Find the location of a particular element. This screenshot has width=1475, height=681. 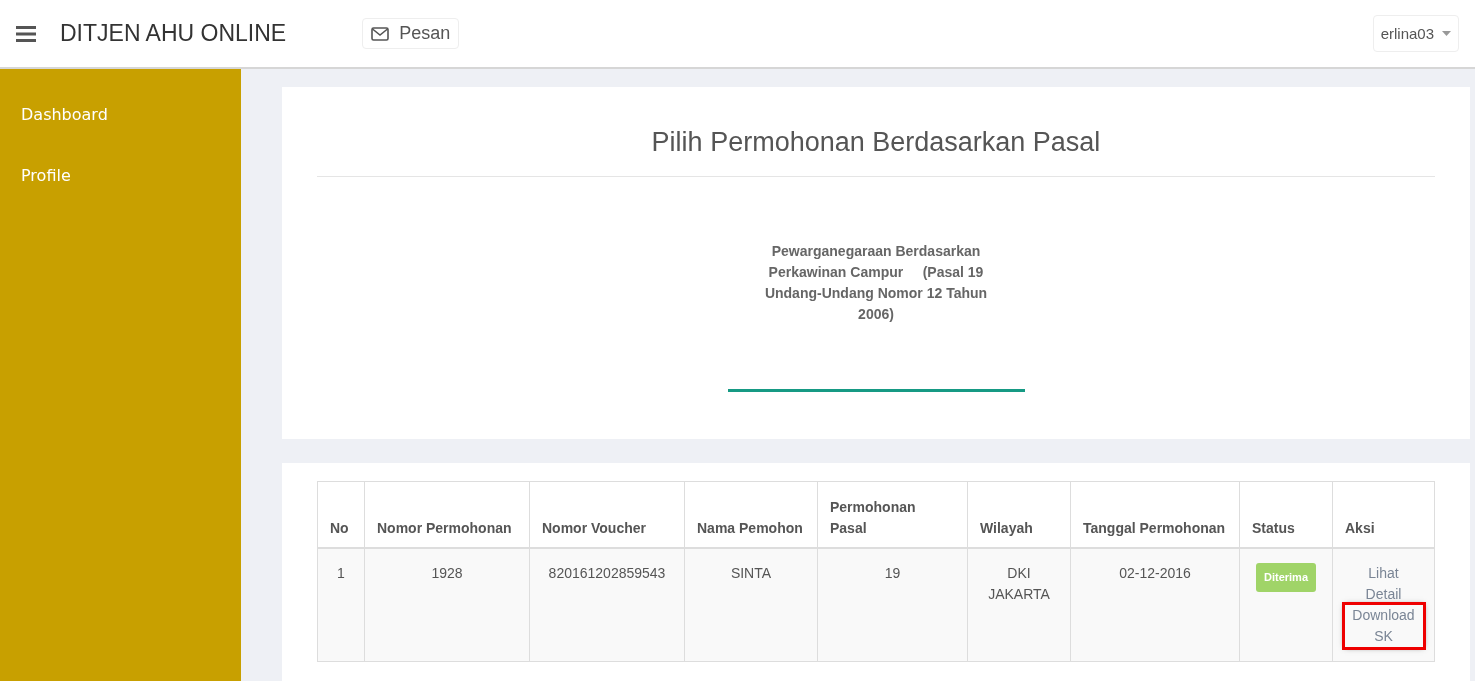

column-header: Aksi is located at coordinates (1383, 514).